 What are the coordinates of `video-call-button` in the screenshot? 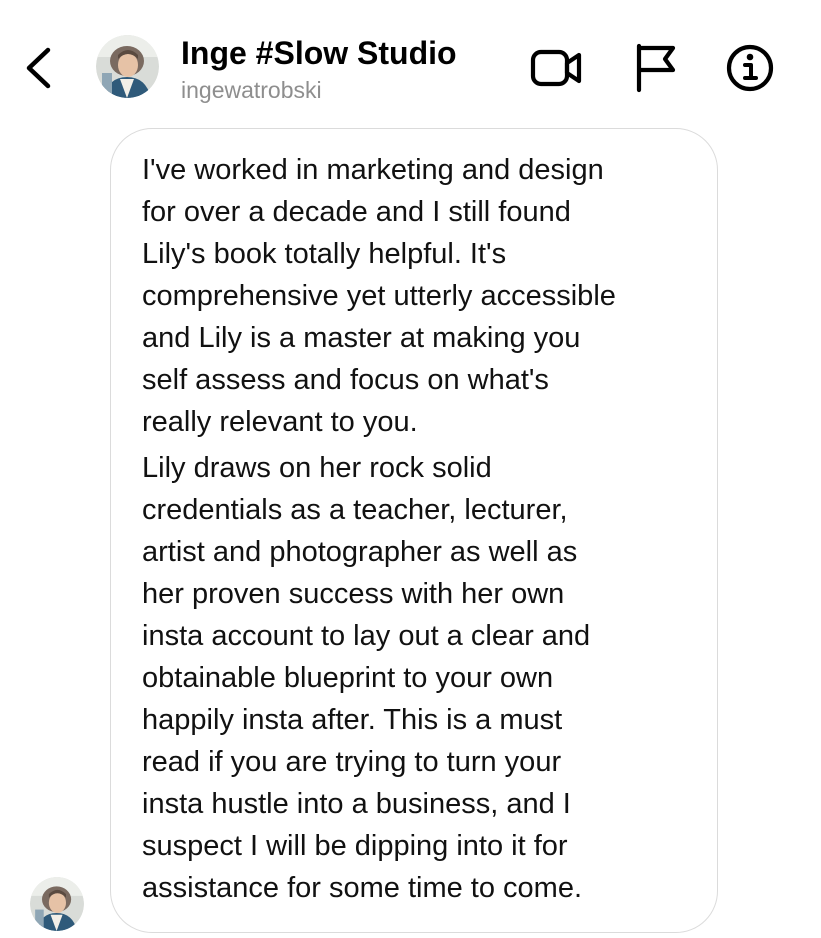 It's located at (557, 68).